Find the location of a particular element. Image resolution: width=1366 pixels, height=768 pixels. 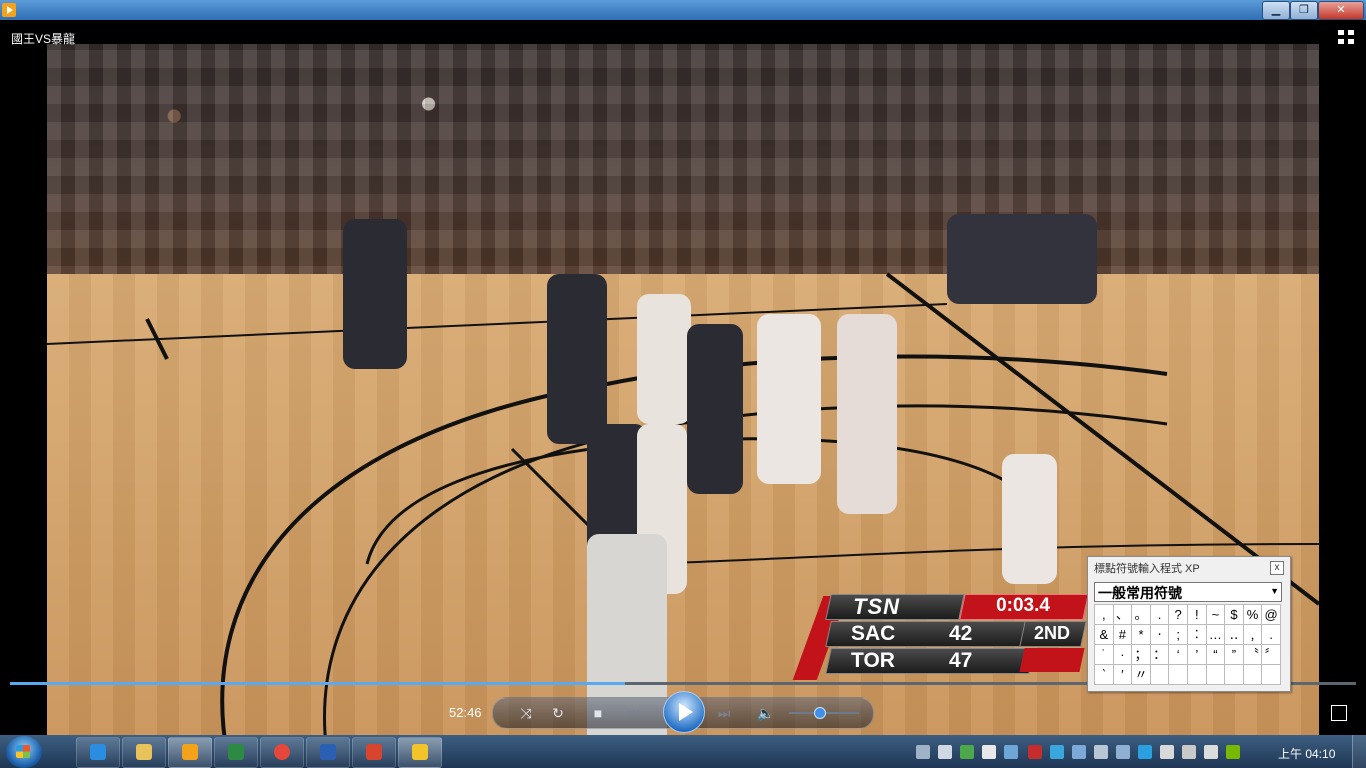

ime-symbol-key: & is located at coordinates (1104, 635).